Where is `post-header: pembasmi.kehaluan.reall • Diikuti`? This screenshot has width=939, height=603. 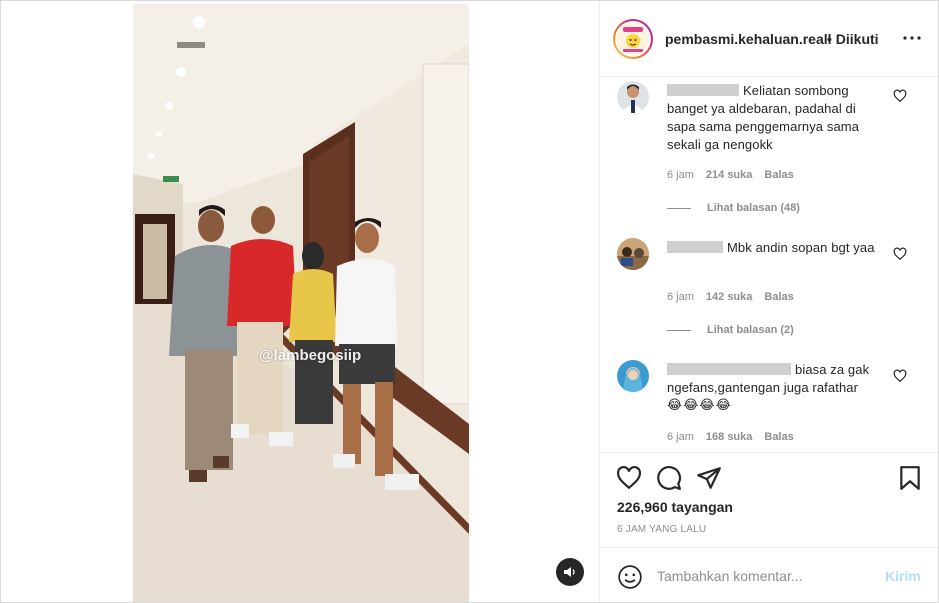
post-header: pembasmi.kehaluan.reall • Diikuti is located at coordinates (769, 39).